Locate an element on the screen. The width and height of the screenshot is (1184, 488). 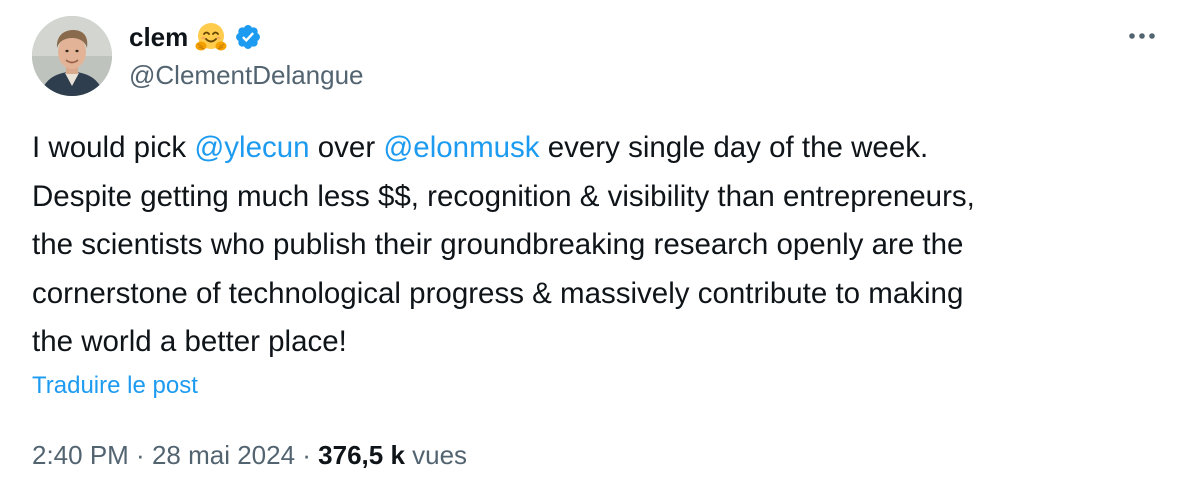
translate-post-link: Traduire le post is located at coordinates (115, 386).